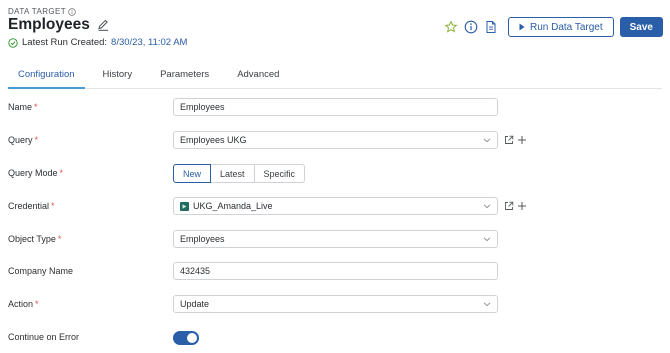 This screenshot has width=670, height=353. I want to click on tab-history: History, so click(118, 77).